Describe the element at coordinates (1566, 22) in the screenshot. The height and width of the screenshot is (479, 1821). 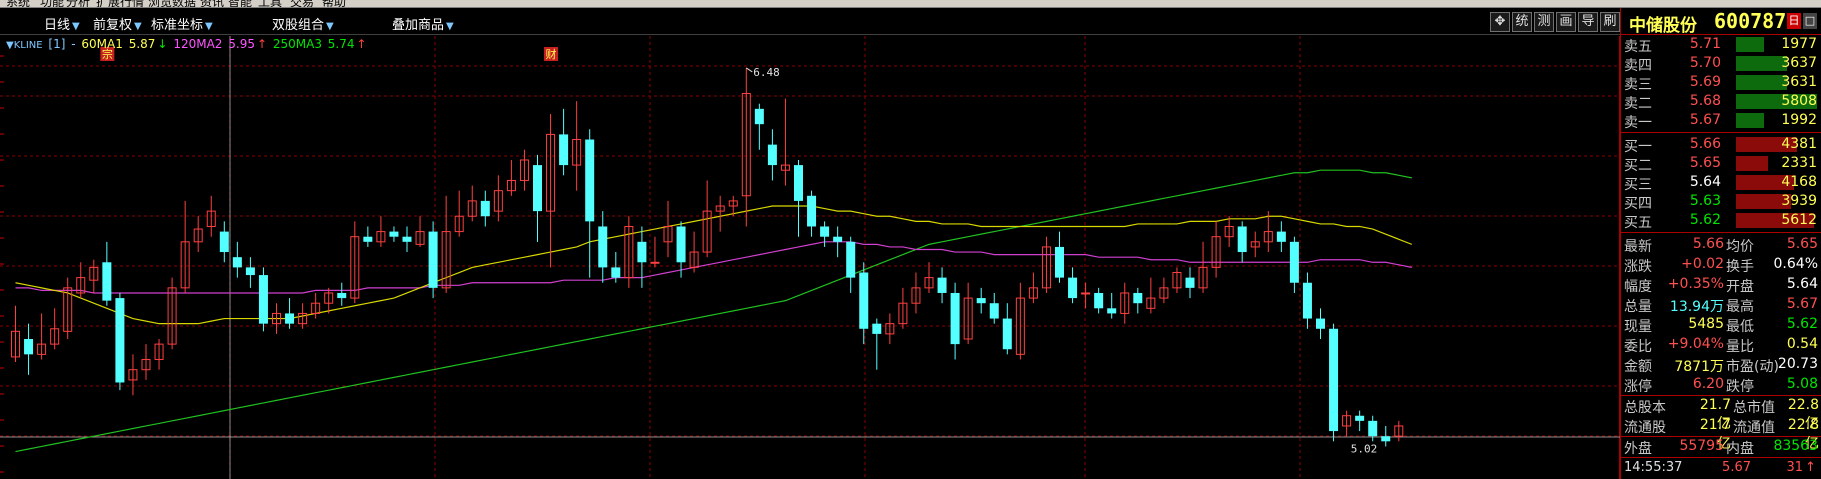
I see `draw-button: 画` at that location.